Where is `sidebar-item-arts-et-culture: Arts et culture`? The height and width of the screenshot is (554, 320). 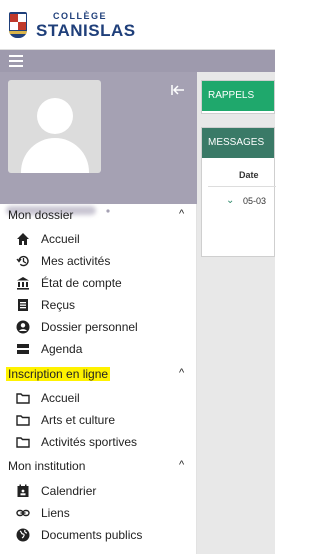 sidebar-item-arts-et-culture: Arts et culture is located at coordinates (98, 420).